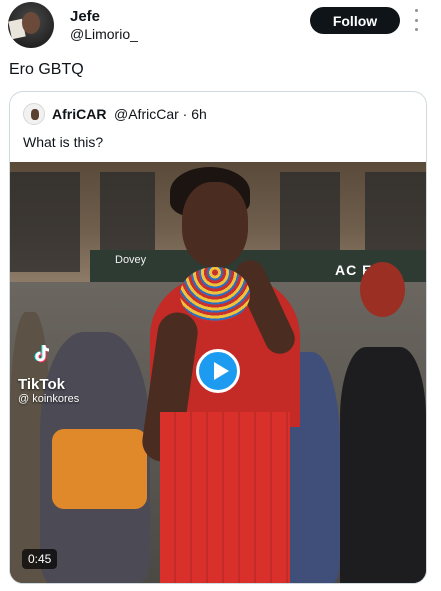  Describe the element at coordinates (416, 20) in the screenshot. I see `more-vertical-icon` at that location.